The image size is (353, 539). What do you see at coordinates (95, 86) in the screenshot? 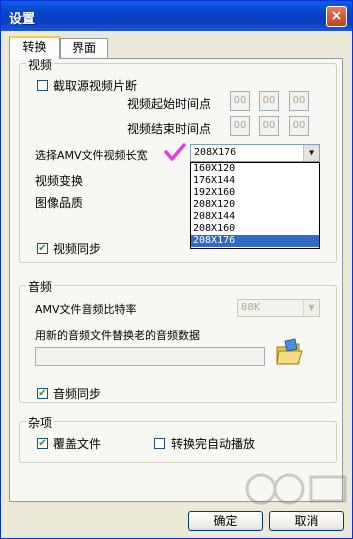
I see `extract-label: 截取源视频片断` at bounding box center [95, 86].